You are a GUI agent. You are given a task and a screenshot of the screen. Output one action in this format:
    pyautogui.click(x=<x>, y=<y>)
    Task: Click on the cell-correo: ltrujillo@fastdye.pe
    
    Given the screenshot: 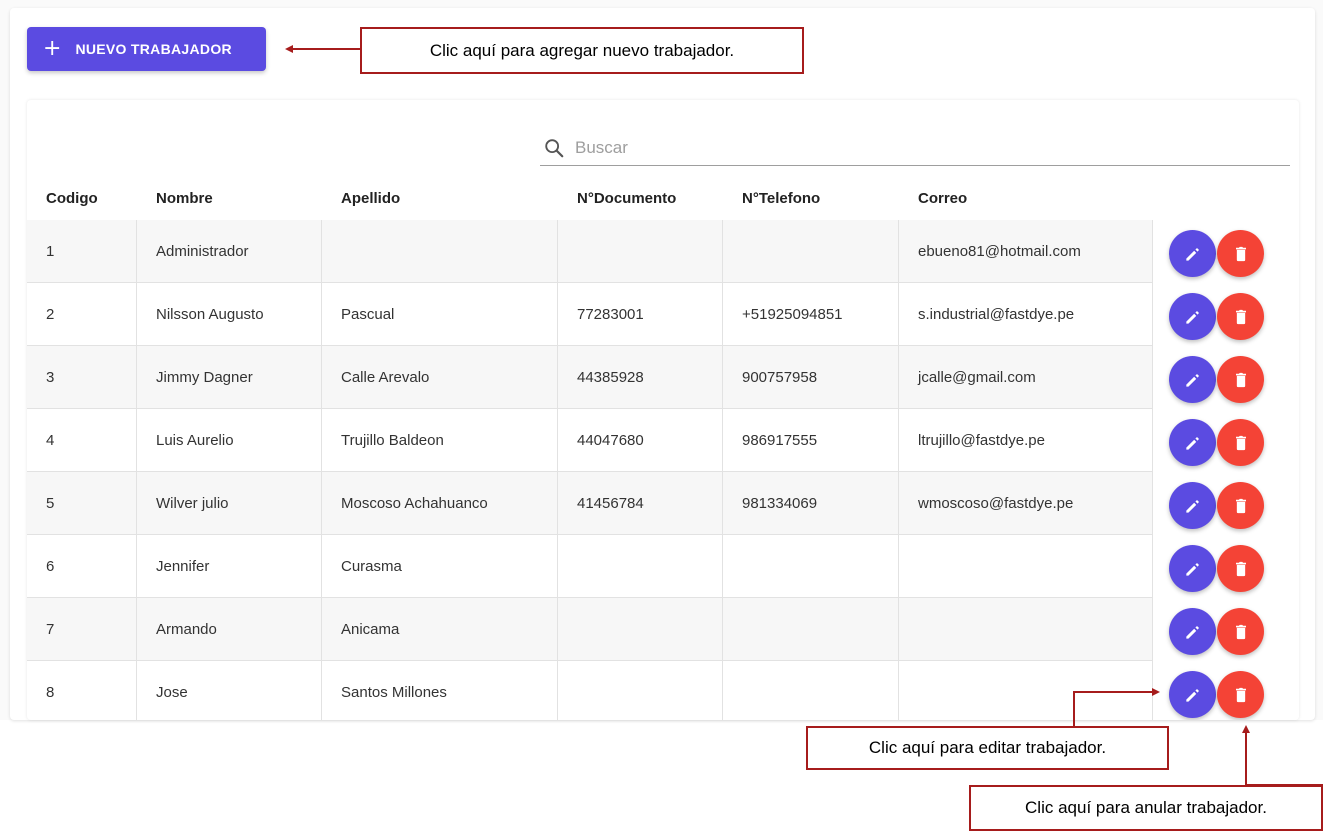 What is the action you would take?
    pyautogui.click(x=1026, y=440)
    